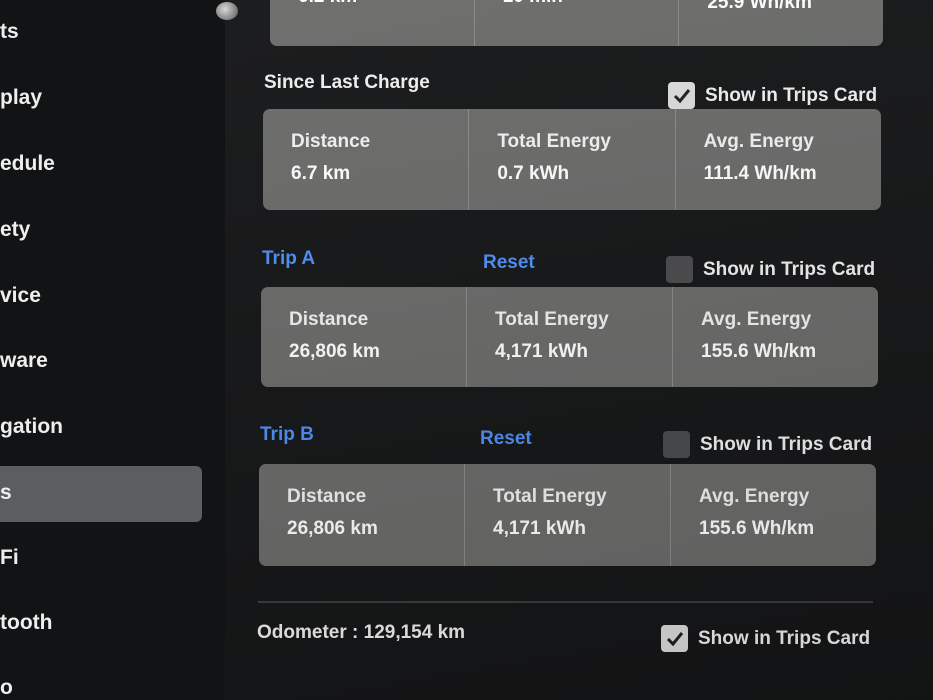  What do you see at coordinates (361, 632) in the screenshot?
I see `odometer-readout: Odometer : 129,154 km` at bounding box center [361, 632].